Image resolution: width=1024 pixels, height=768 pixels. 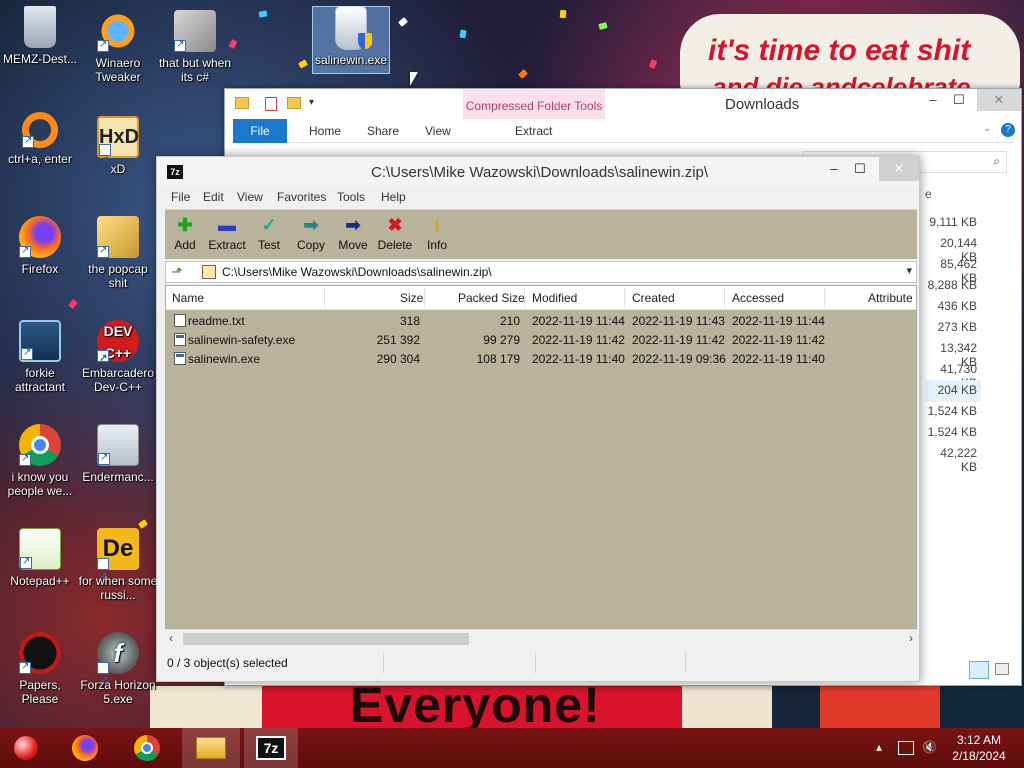 What do you see at coordinates (395, 232) in the screenshot?
I see `delete-button: ✖ Delete` at bounding box center [395, 232].